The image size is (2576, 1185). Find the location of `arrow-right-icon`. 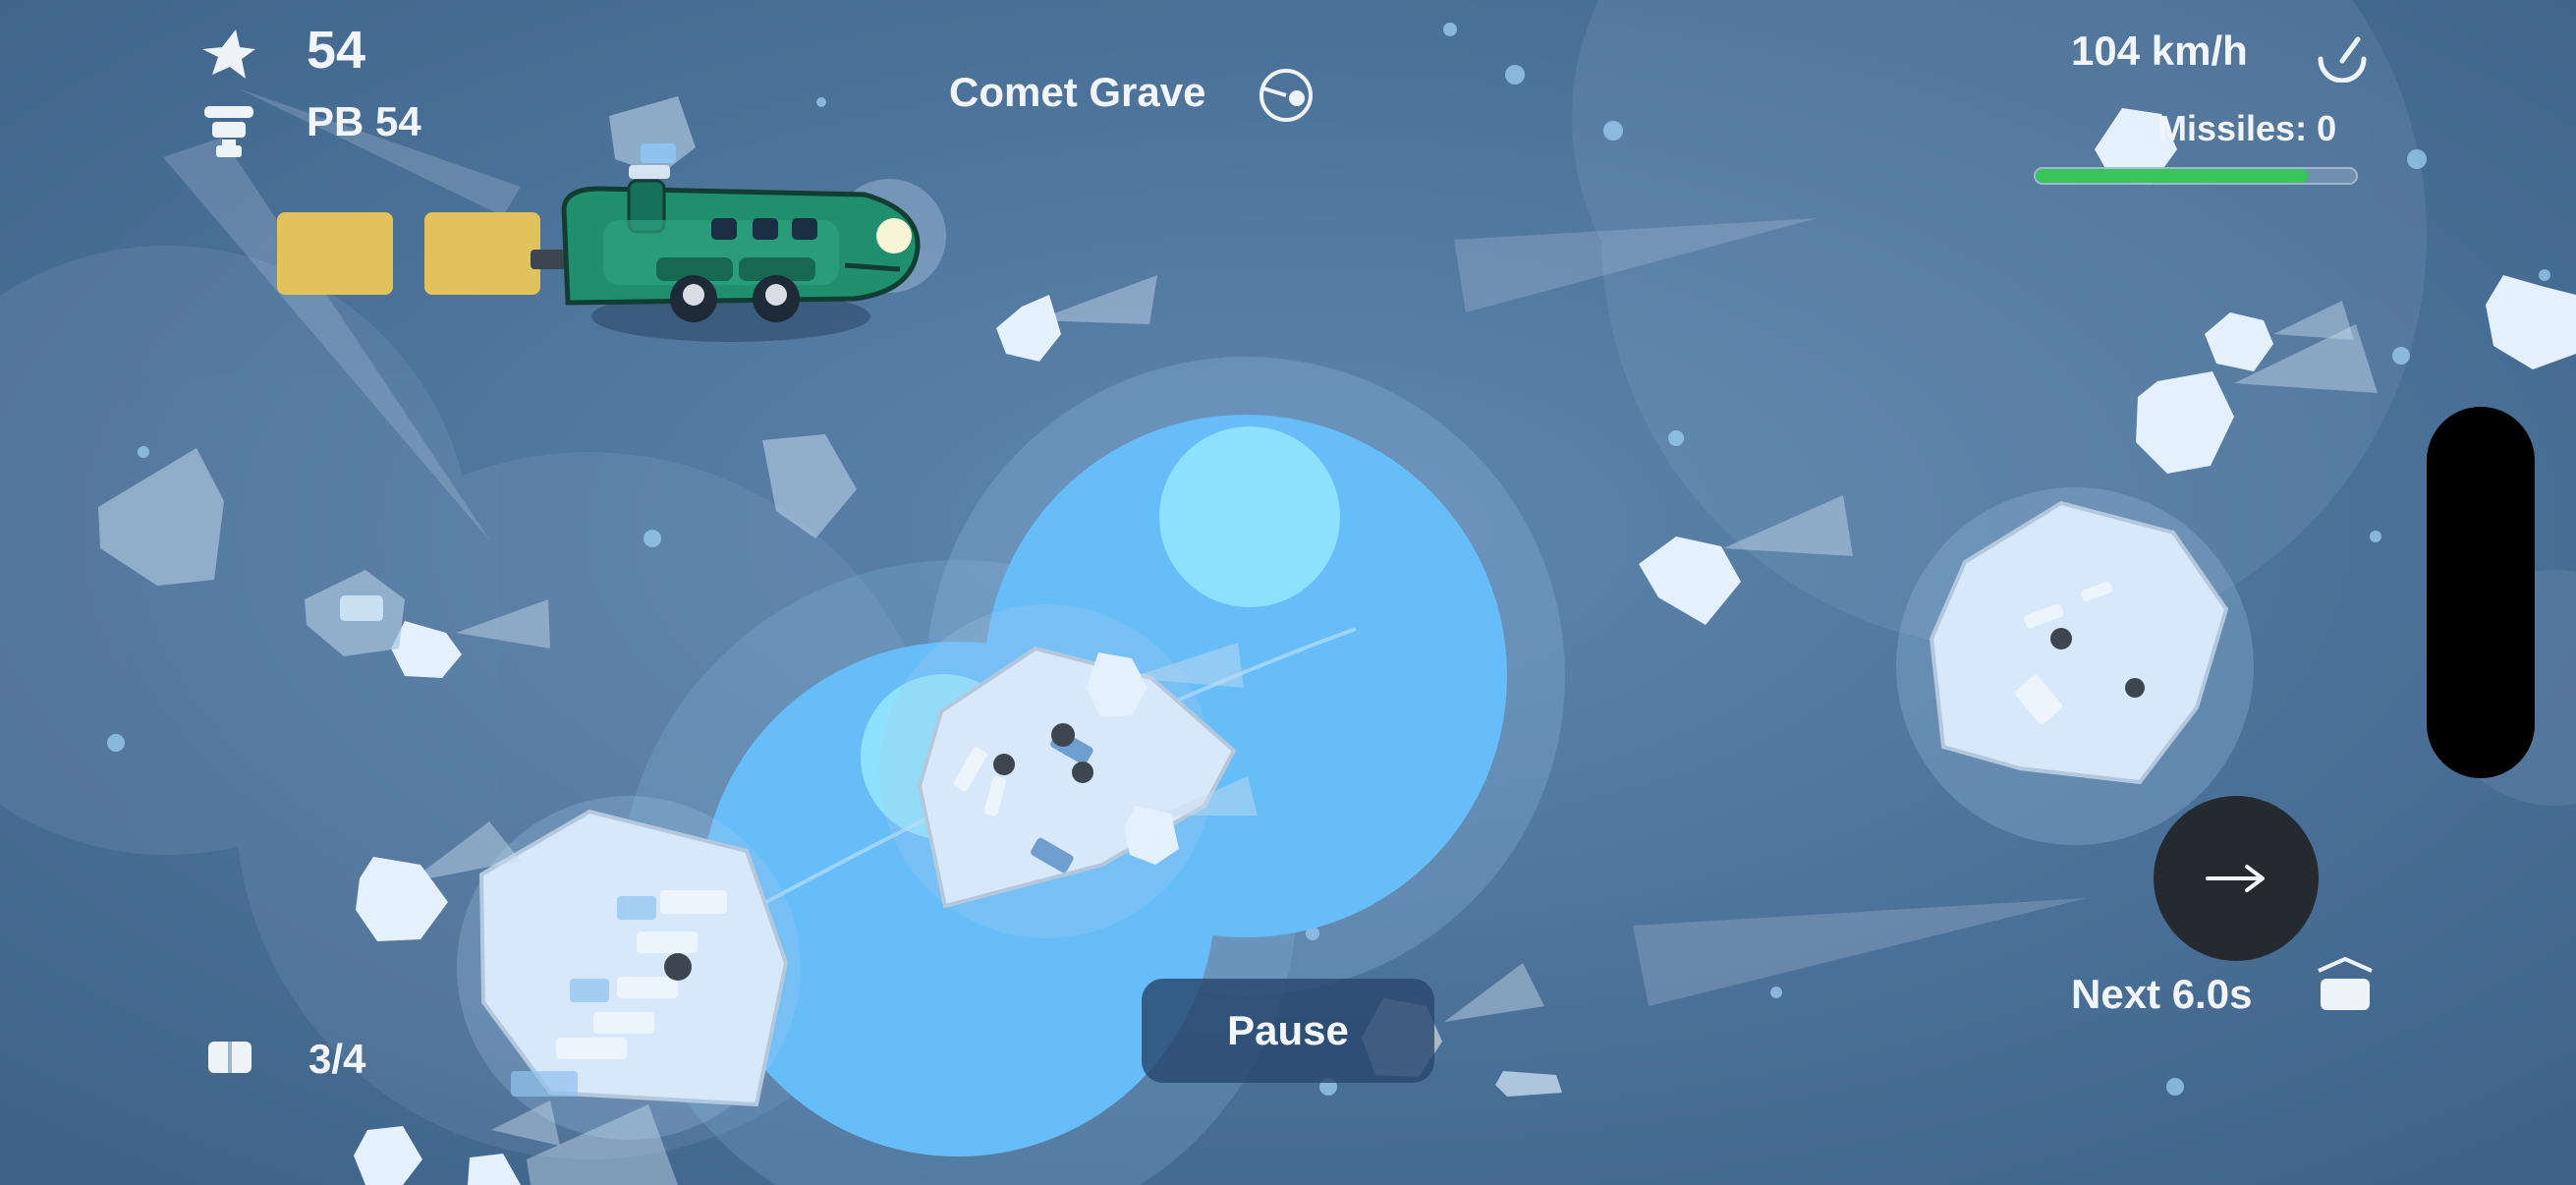

arrow-right-icon is located at coordinates (2235, 879).